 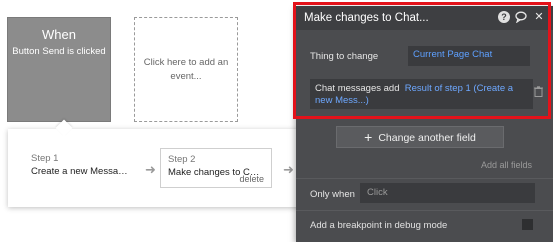 I want to click on step-2-card: Step 2 Make changes to Chat... delete, so click(x=216, y=168).